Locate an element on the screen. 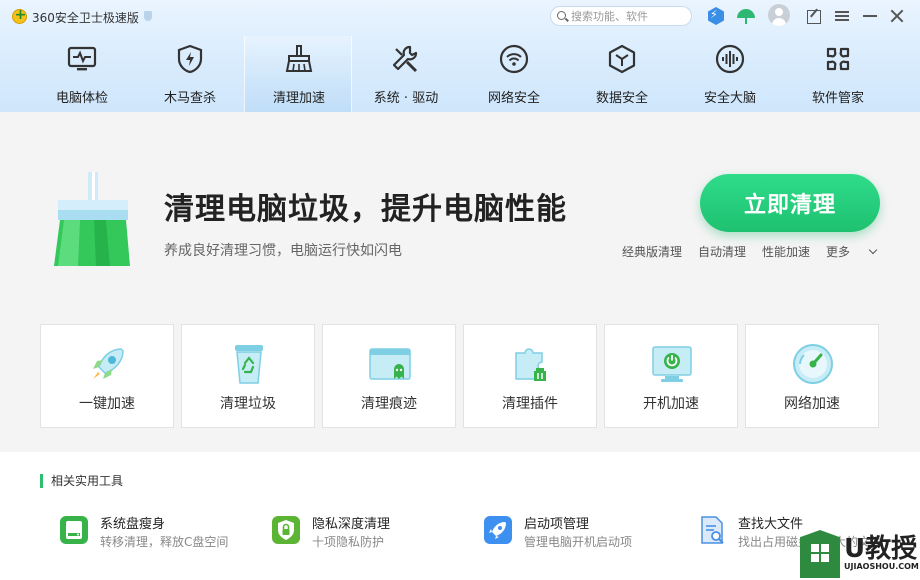 Image resolution: width=920 pixels, height=580 pixels. tool-system-disk-slim: 系统盘瘦身 转移清理，释放C盘空间 is located at coordinates (158, 532).